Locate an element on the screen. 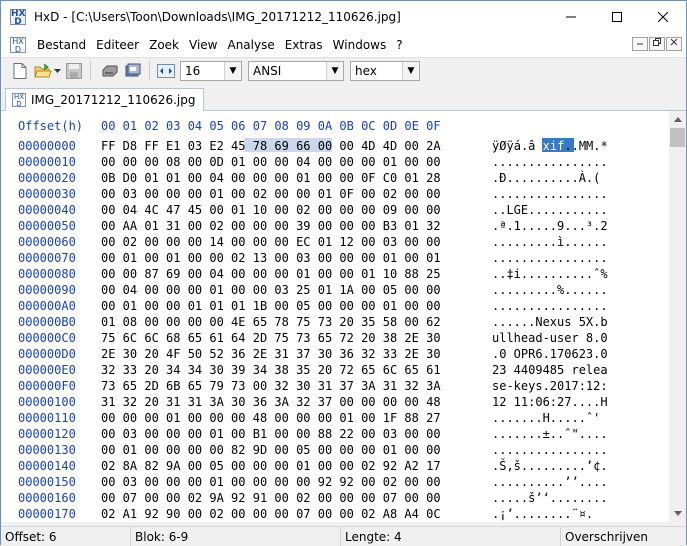 This screenshot has width=687, height=546. chevron-up-icon is located at coordinates (677, 119).